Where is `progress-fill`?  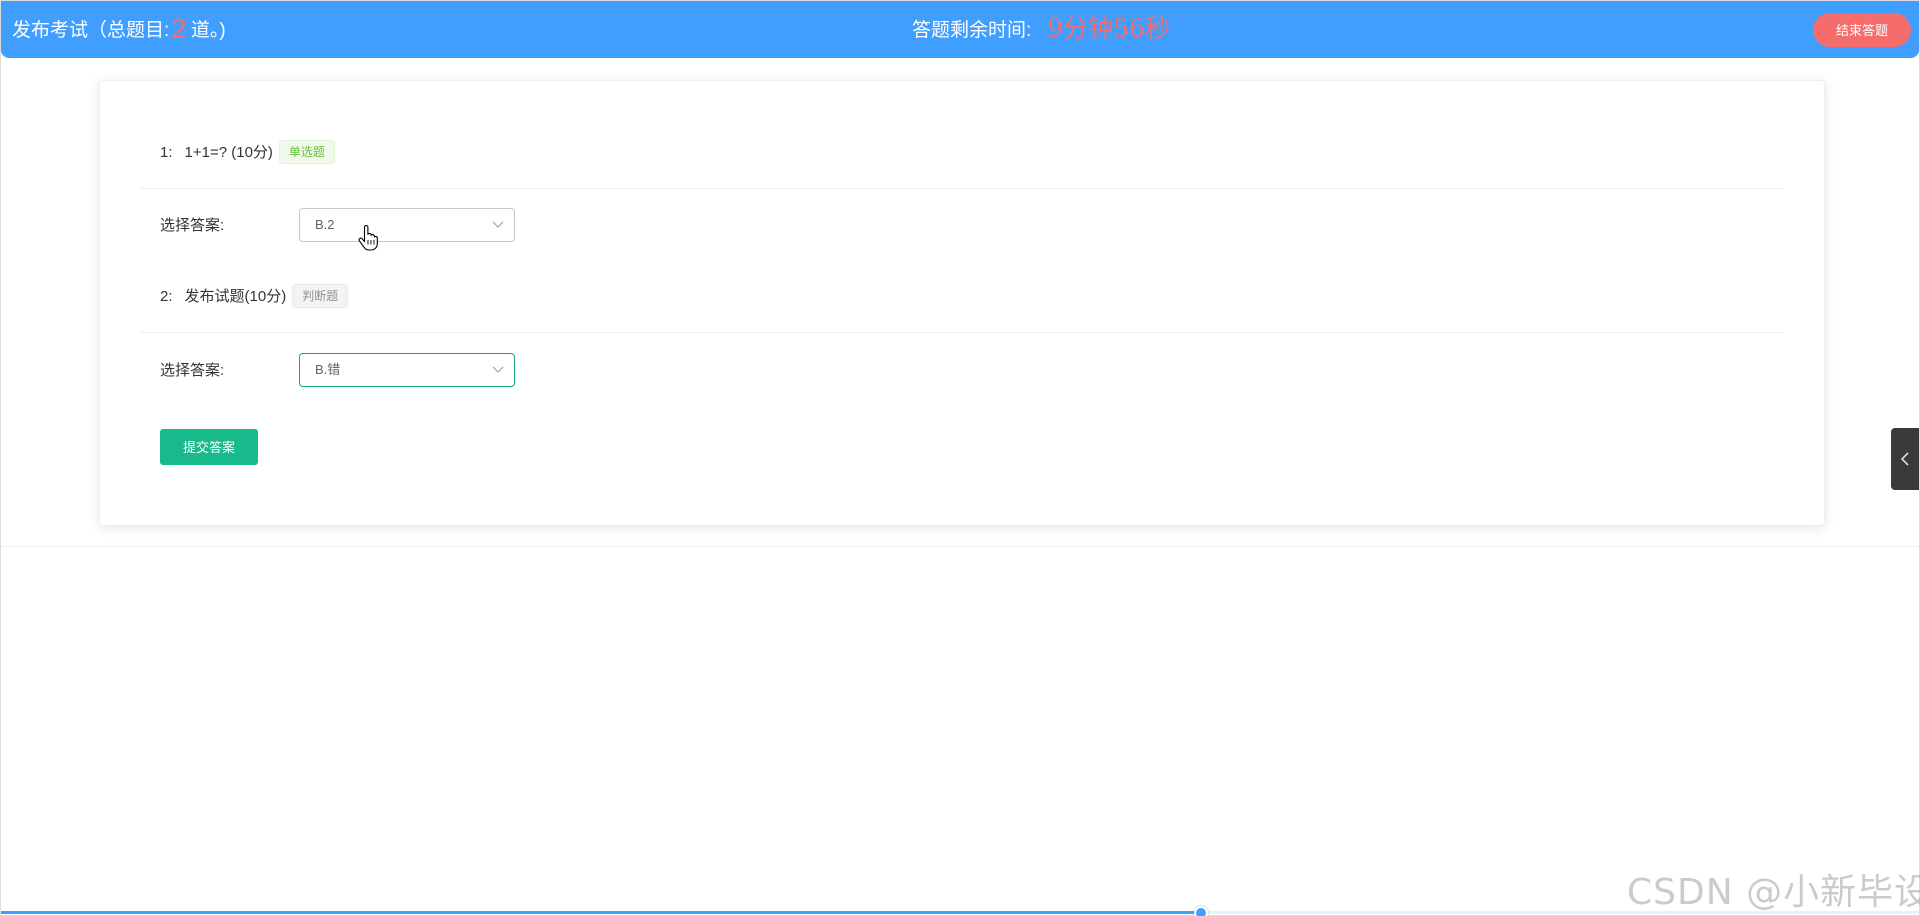
progress-fill is located at coordinates (600, 912).